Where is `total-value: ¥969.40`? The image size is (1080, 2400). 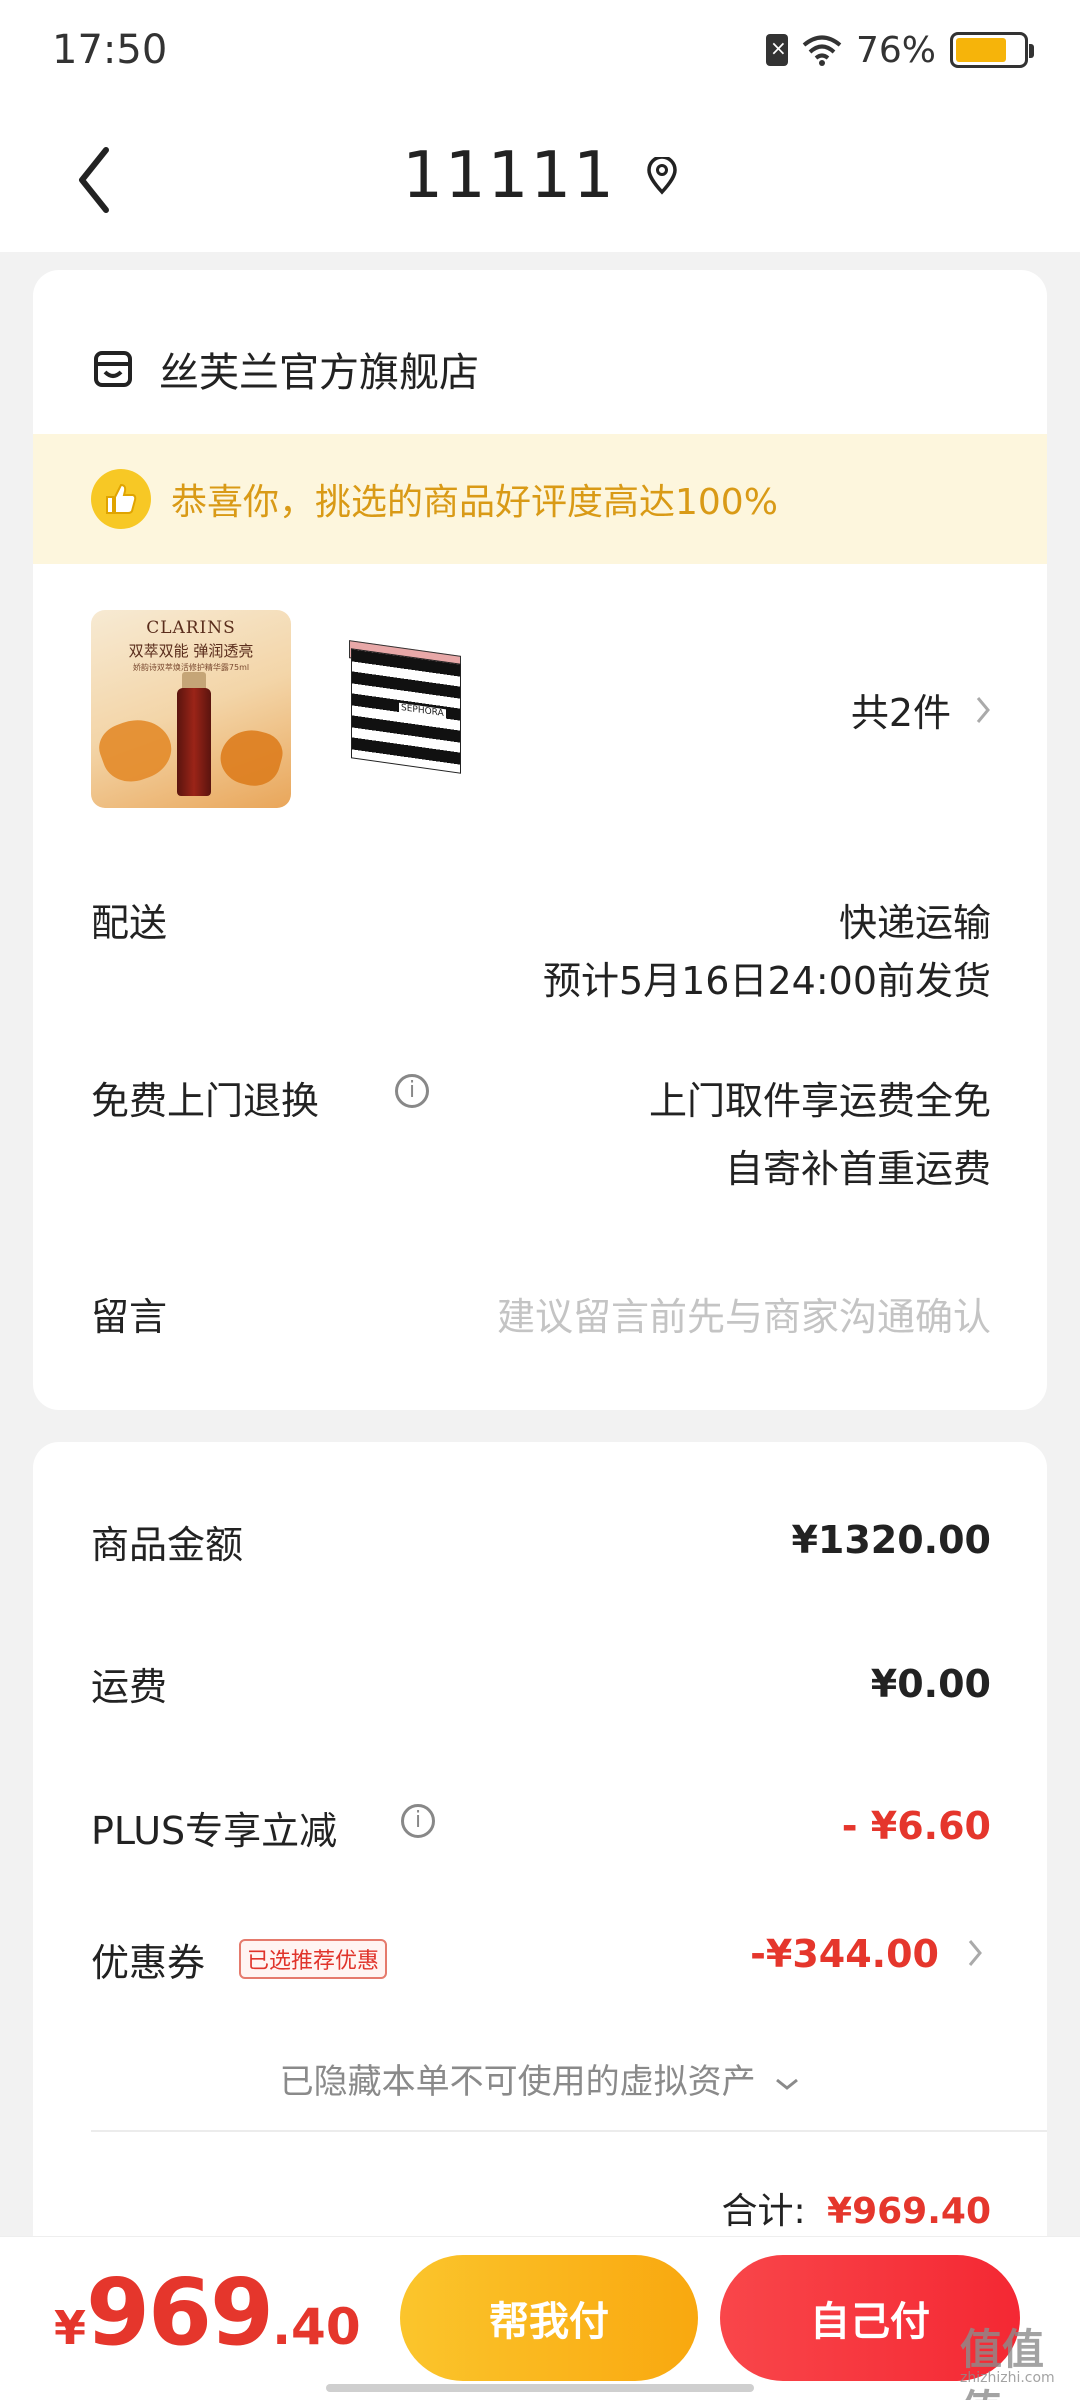
total-value: ¥969.40 is located at coordinates (909, 2211).